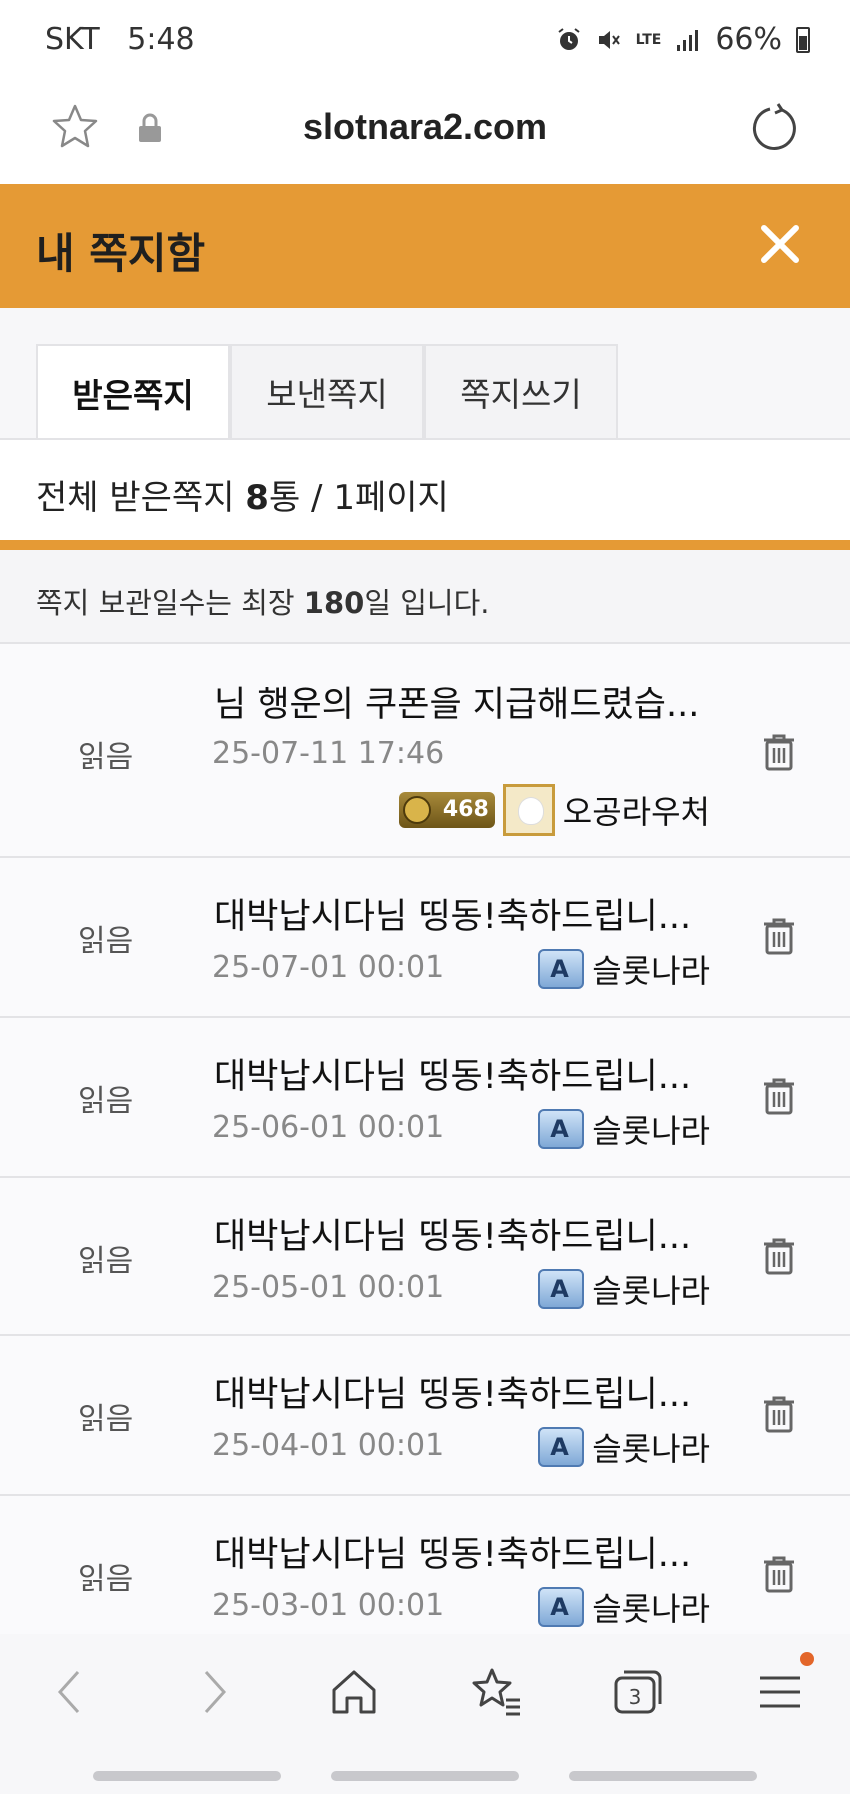  I want to click on message-sender: 468 오공라우처, so click(554, 810).